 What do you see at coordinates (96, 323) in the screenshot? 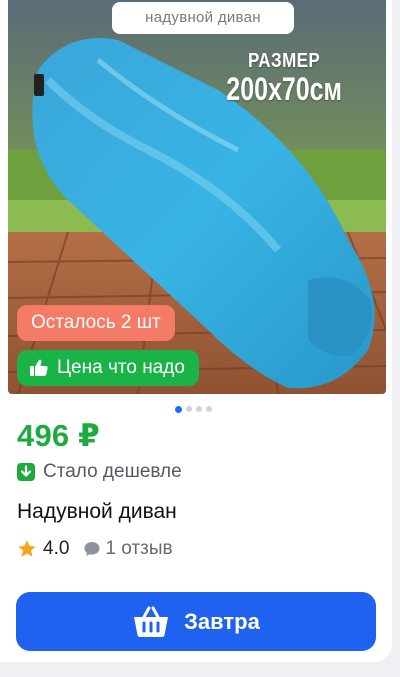
I see `stock-badge: Осталось 2 шт` at bounding box center [96, 323].